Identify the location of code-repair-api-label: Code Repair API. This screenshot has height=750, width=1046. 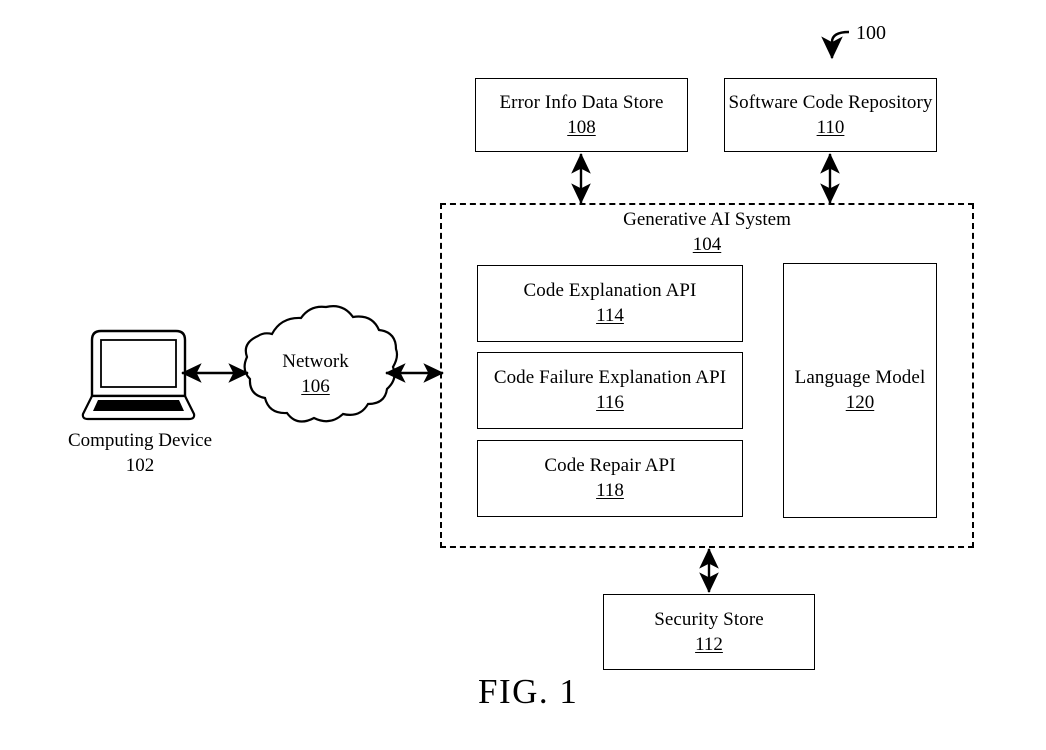
(610, 466).